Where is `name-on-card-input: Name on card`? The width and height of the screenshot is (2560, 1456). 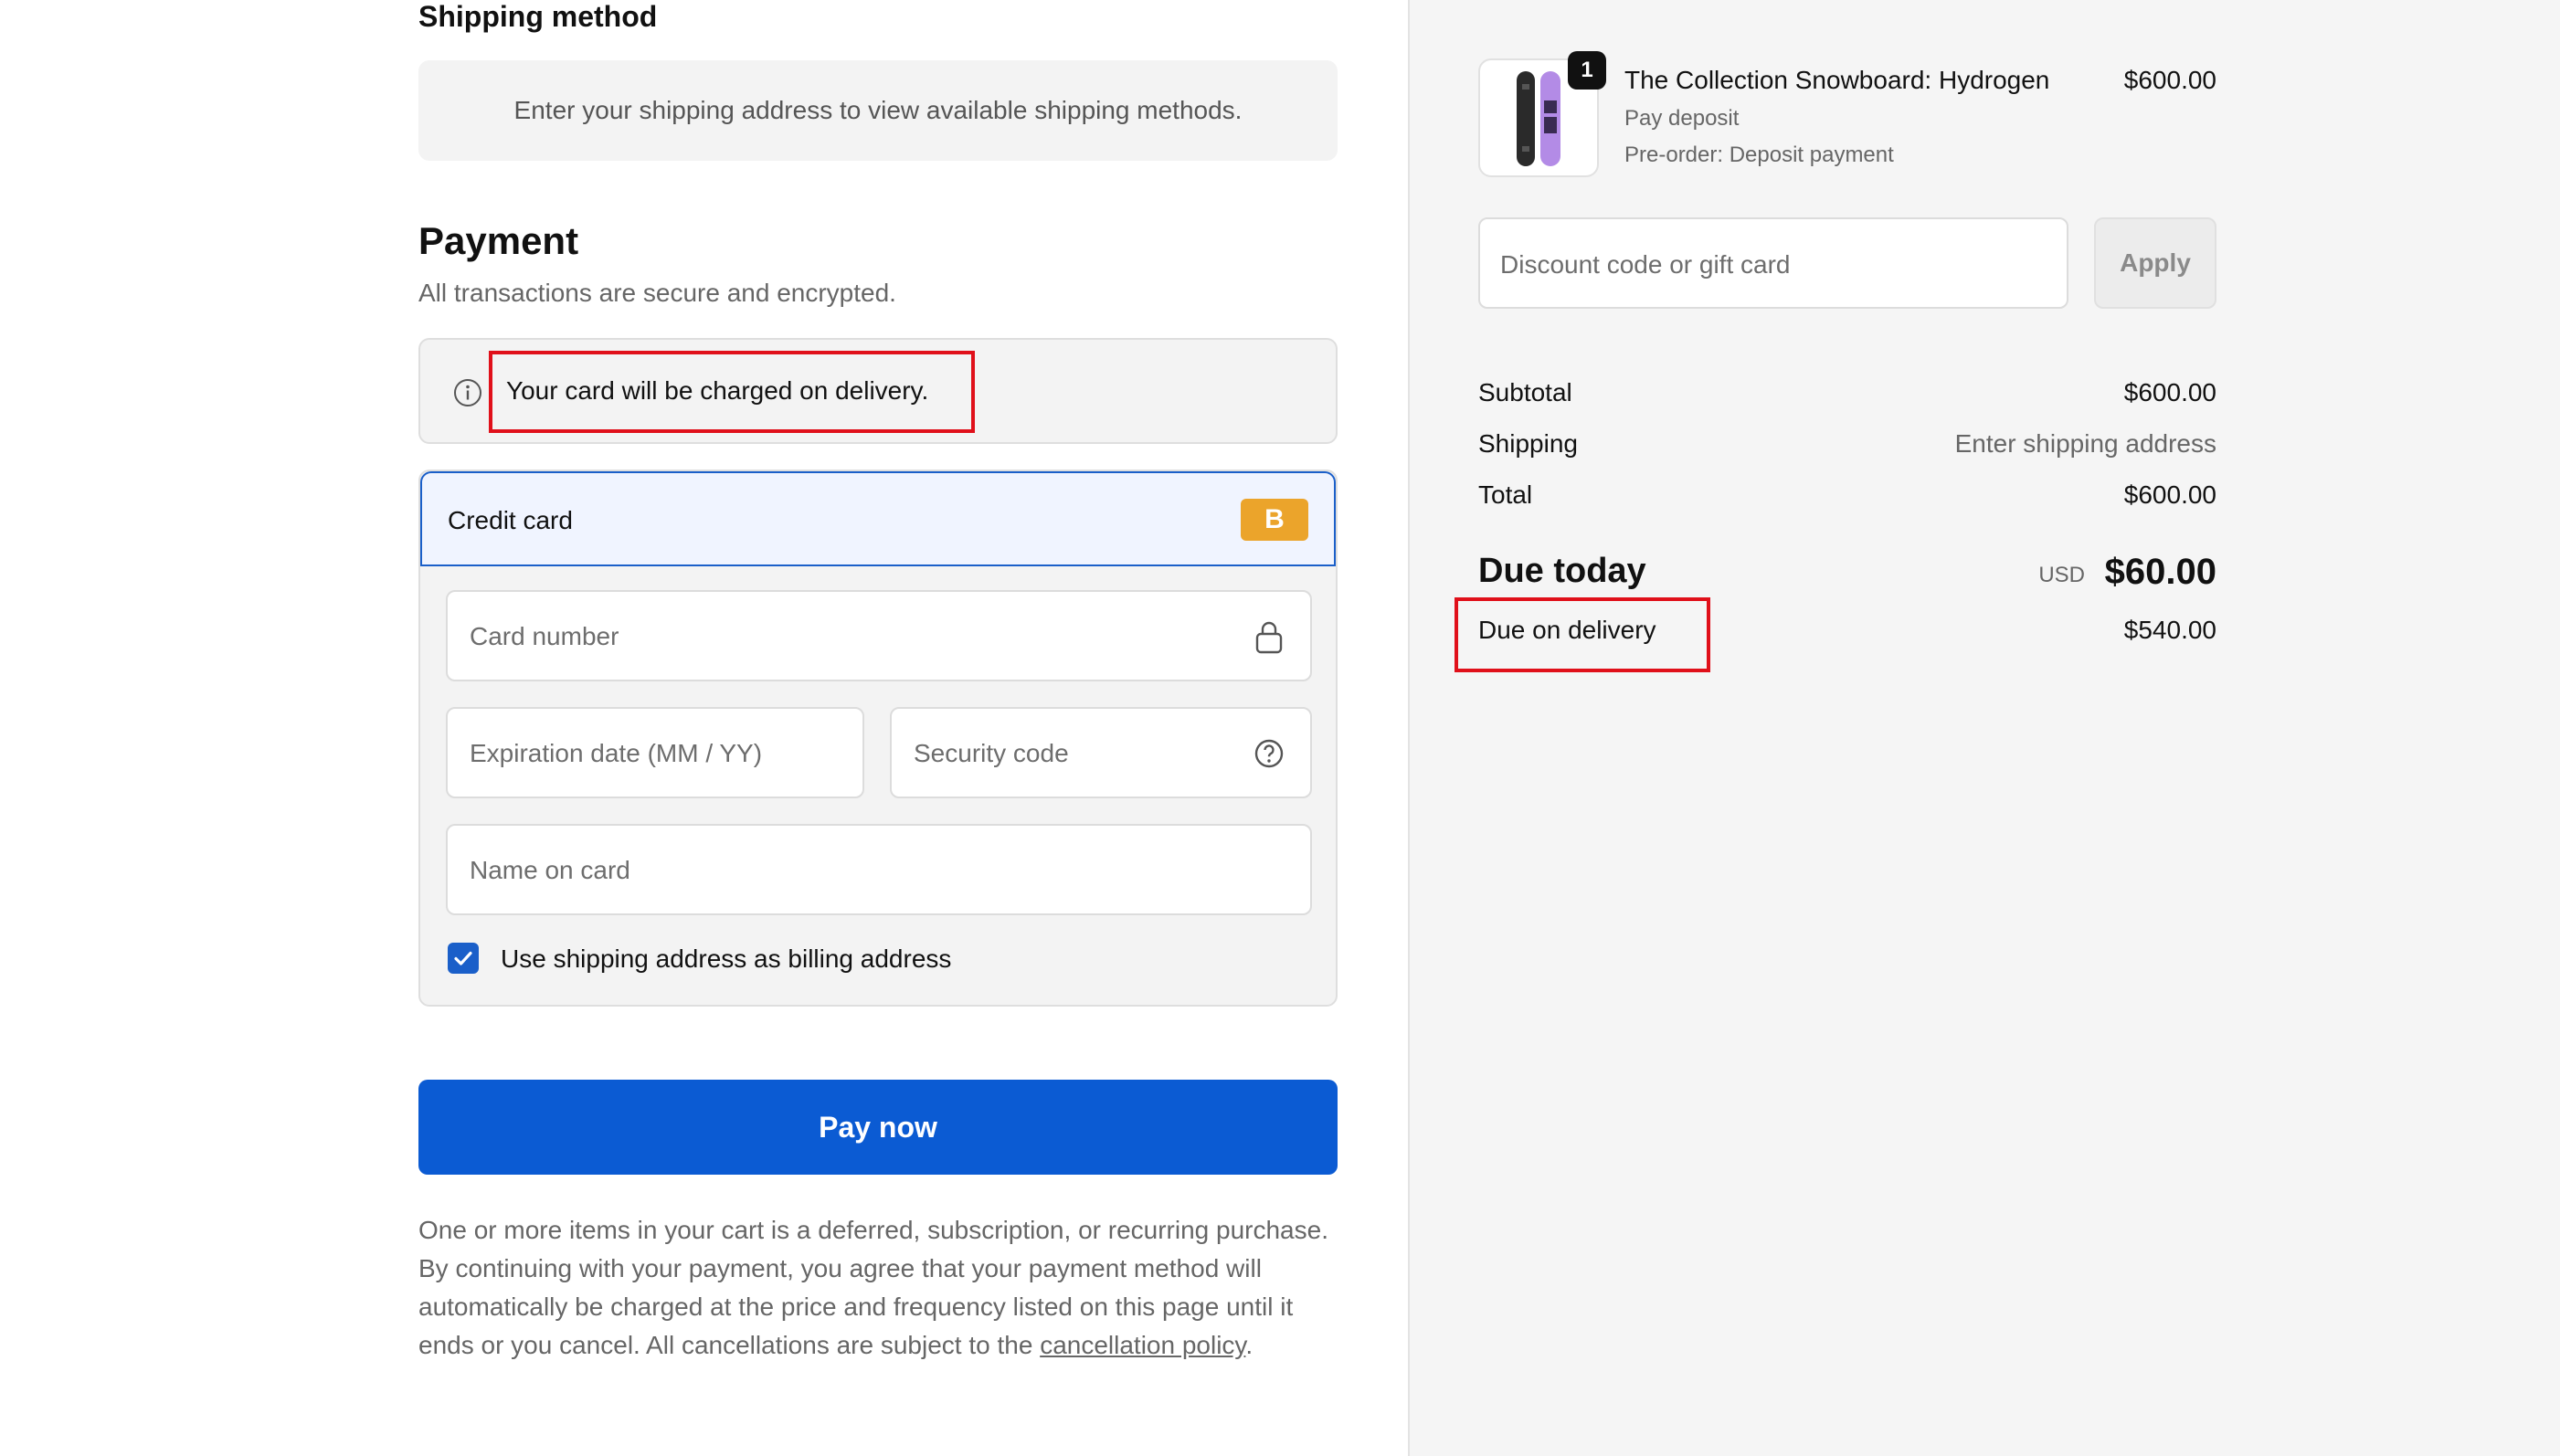 name-on-card-input: Name on card is located at coordinates (879, 870).